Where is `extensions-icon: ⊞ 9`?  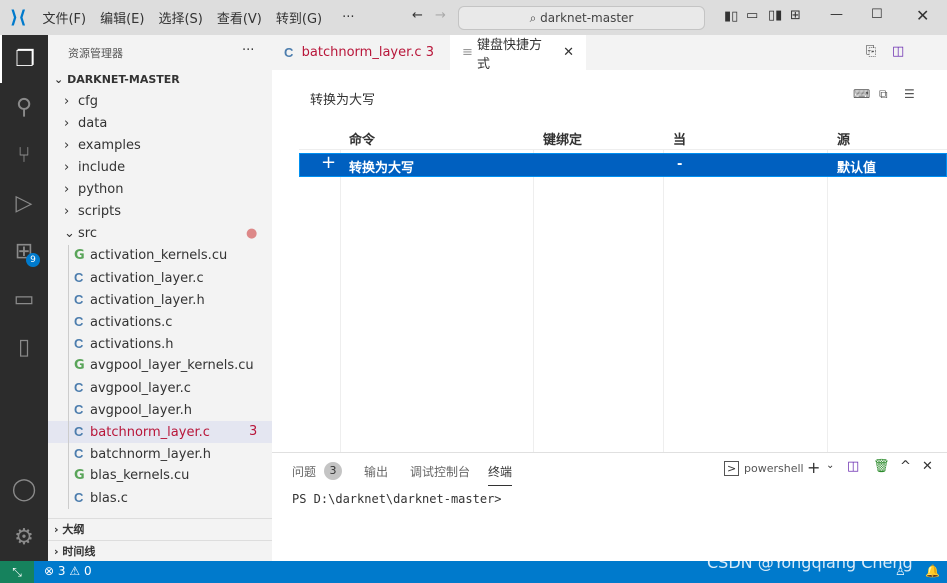 extensions-icon: ⊞ 9 is located at coordinates (24, 251).